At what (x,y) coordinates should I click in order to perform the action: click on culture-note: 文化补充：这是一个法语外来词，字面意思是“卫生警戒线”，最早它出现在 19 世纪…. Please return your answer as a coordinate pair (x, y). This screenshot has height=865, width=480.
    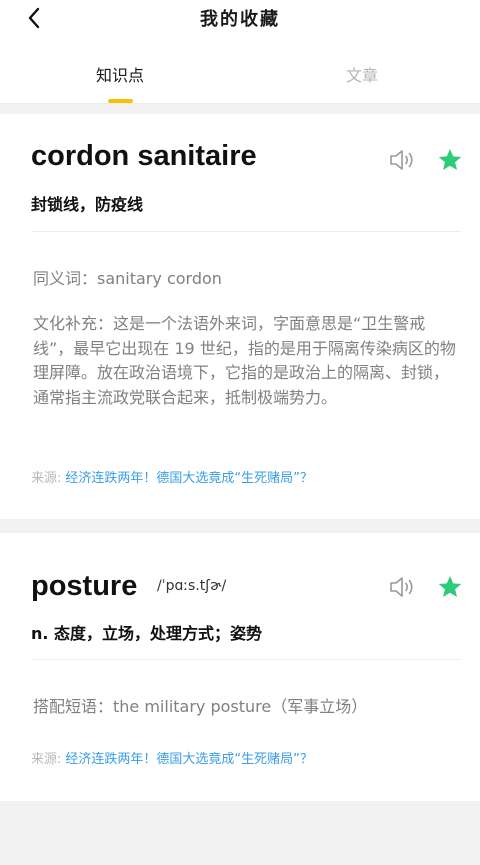
    Looking at the image, I should click on (244, 360).